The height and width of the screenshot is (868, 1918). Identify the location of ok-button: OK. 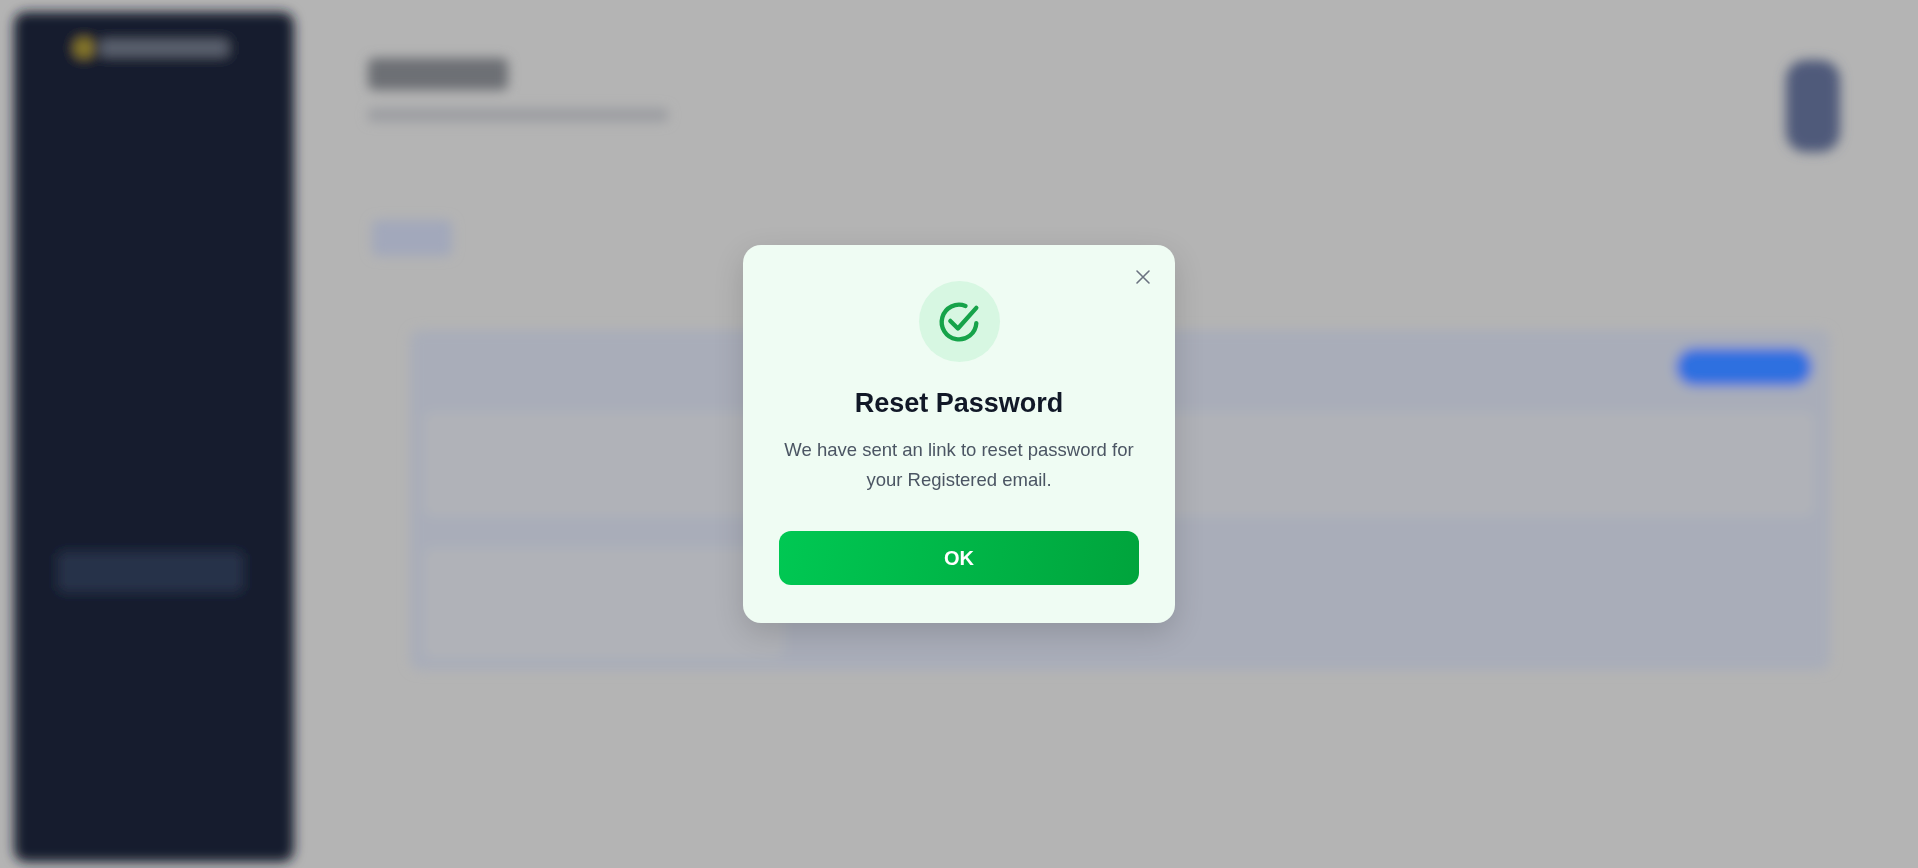
(959, 558).